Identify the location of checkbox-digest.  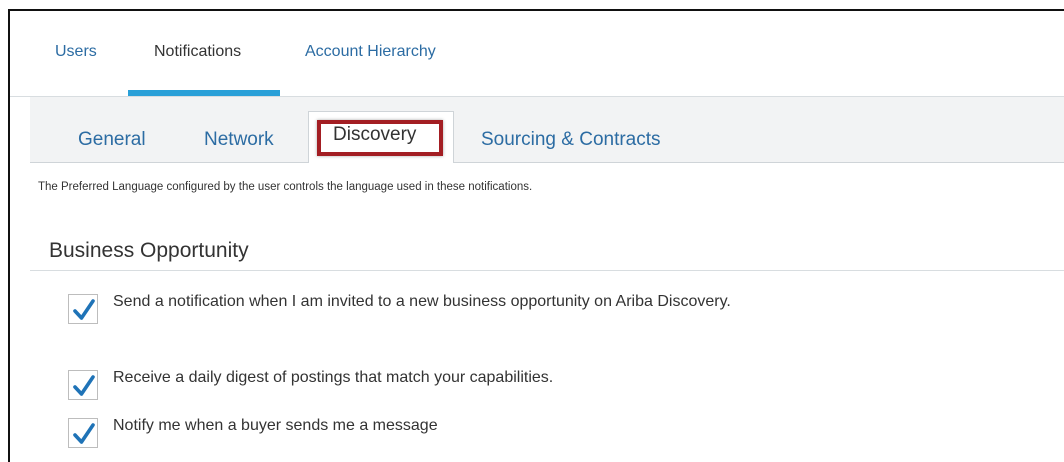
(83, 385).